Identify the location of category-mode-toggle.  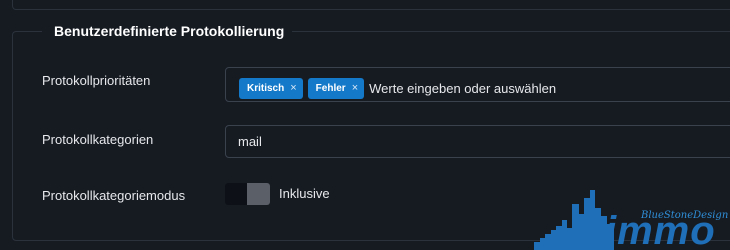
(247, 194).